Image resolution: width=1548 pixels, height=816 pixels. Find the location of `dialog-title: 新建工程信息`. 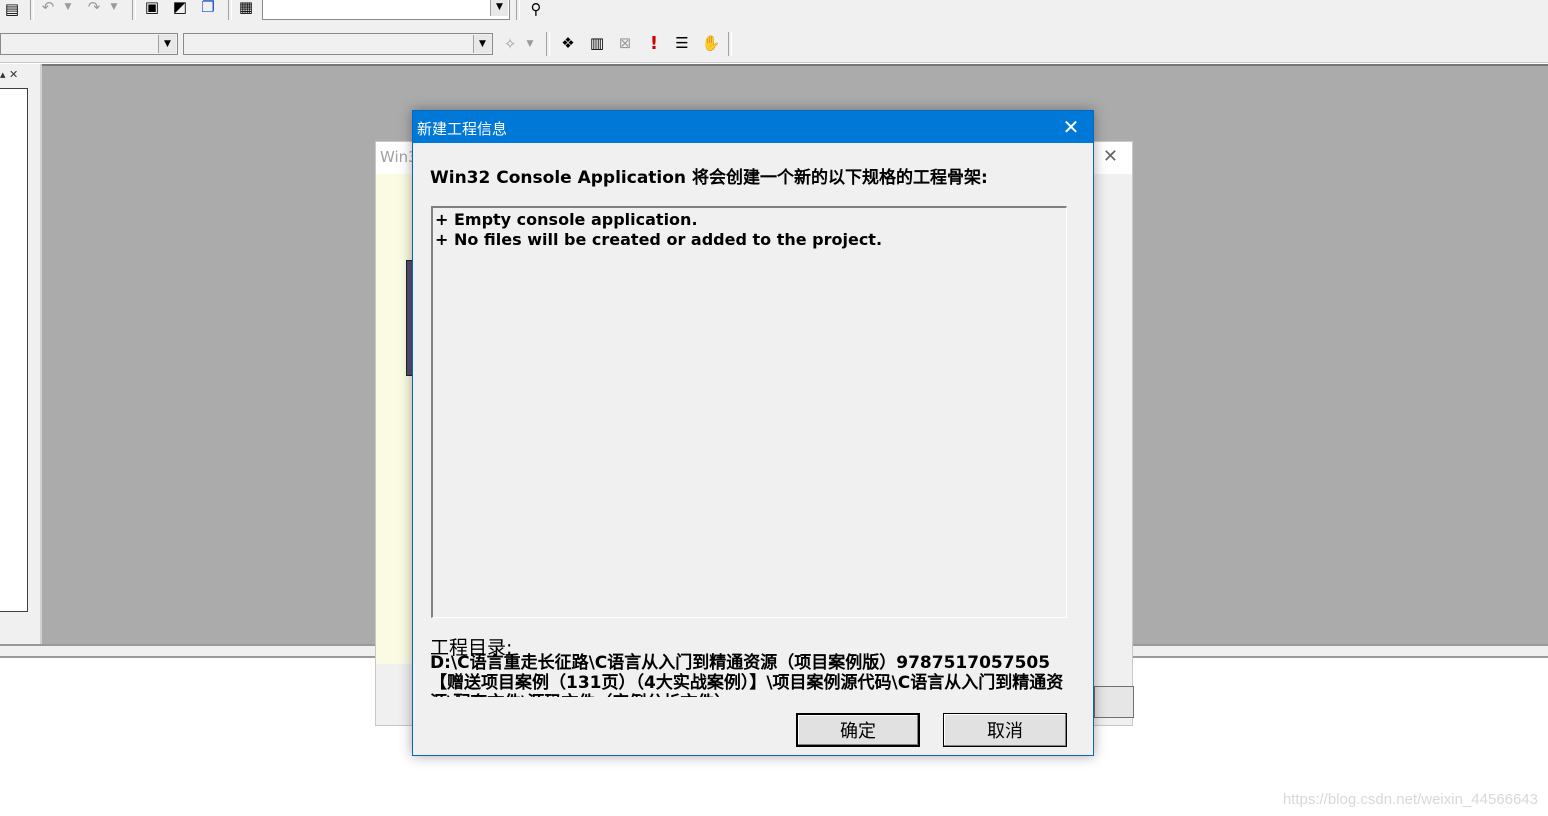

dialog-title: 新建工程信息 is located at coordinates (462, 129).